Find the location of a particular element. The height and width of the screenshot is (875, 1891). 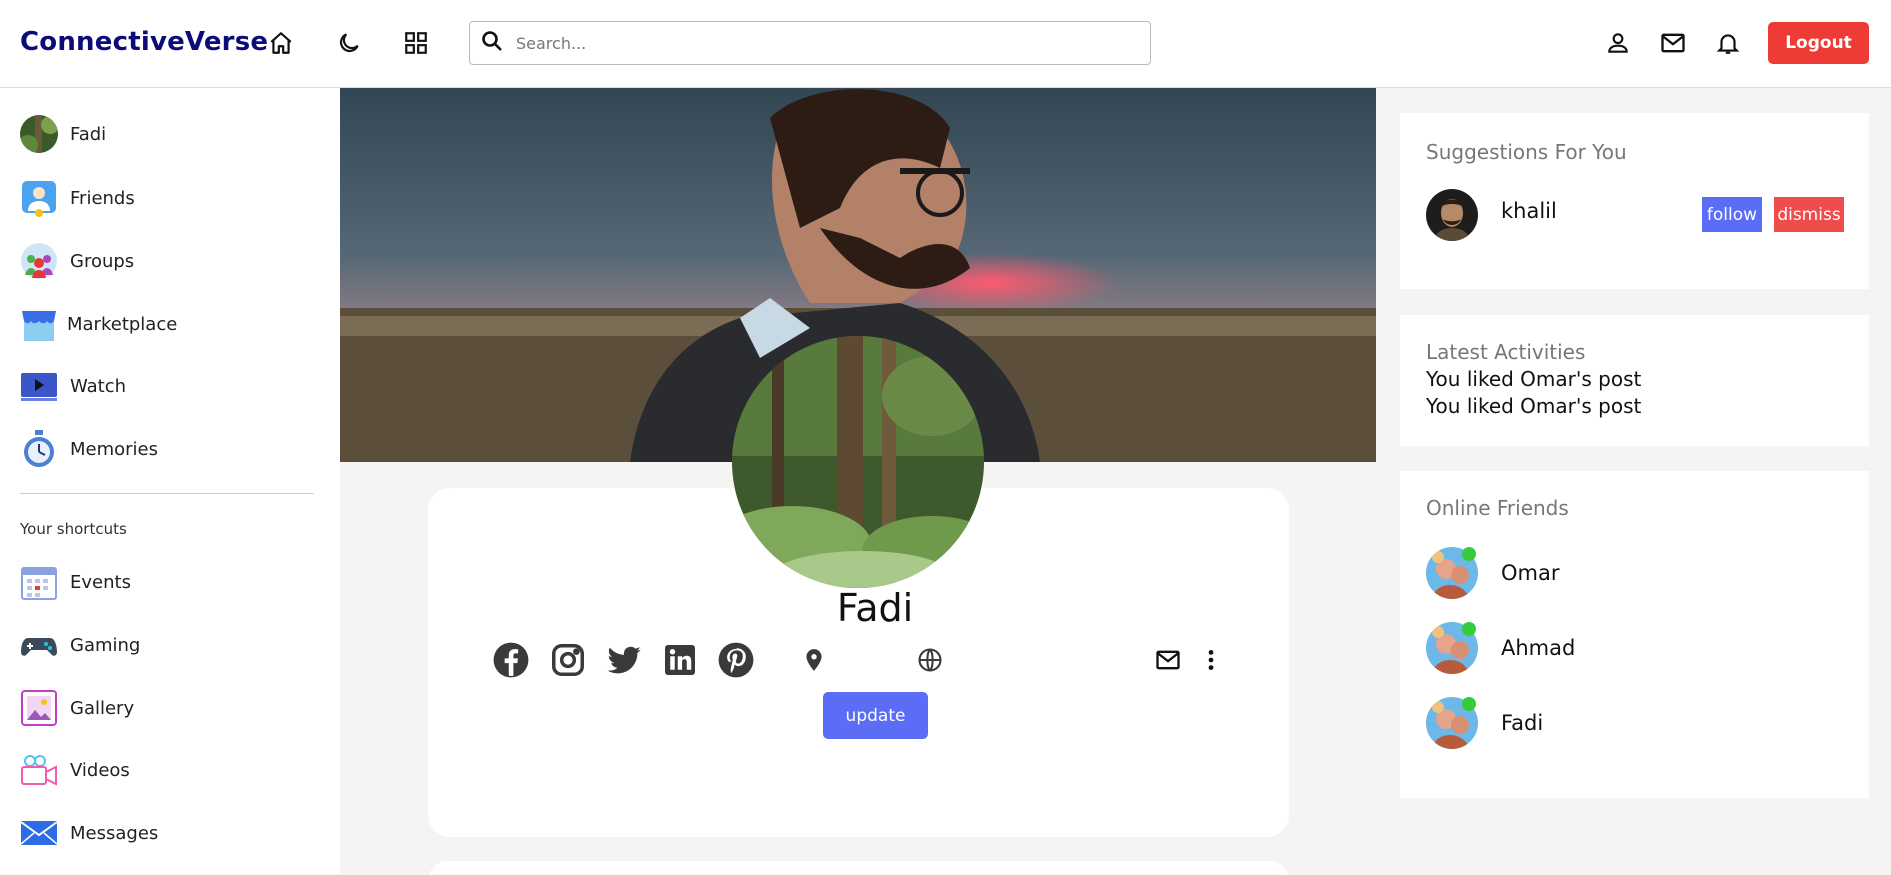

home-icon is located at coordinates (281, 43).